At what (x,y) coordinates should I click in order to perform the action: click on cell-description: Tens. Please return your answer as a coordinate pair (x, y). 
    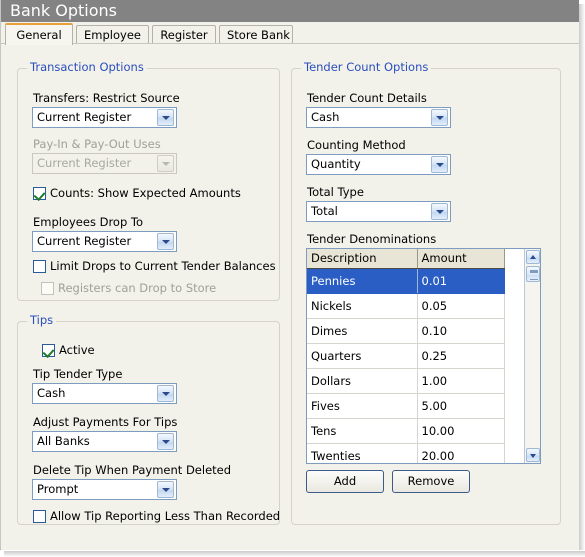
    Looking at the image, I should click on (362, 431).